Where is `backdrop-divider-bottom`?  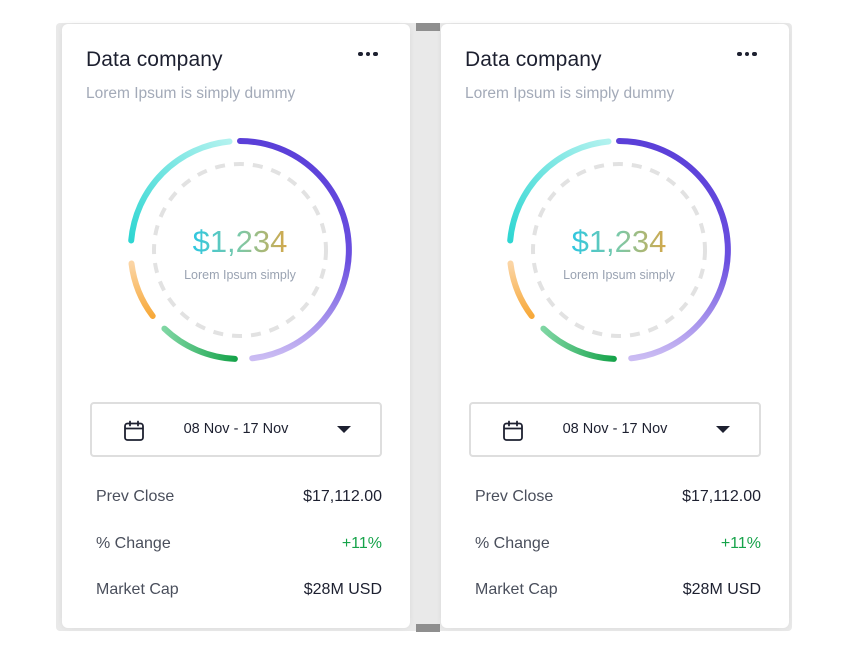 backdrop-divider-bottom is located at coordinates (428, 628).